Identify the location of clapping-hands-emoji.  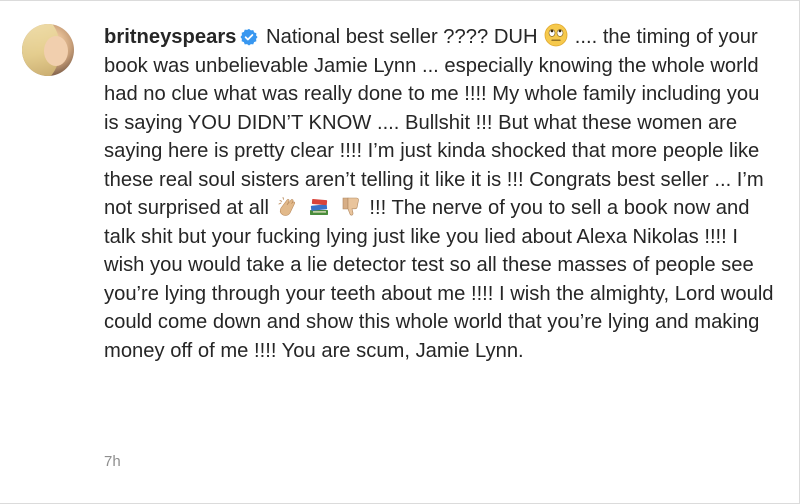
(286, 206).